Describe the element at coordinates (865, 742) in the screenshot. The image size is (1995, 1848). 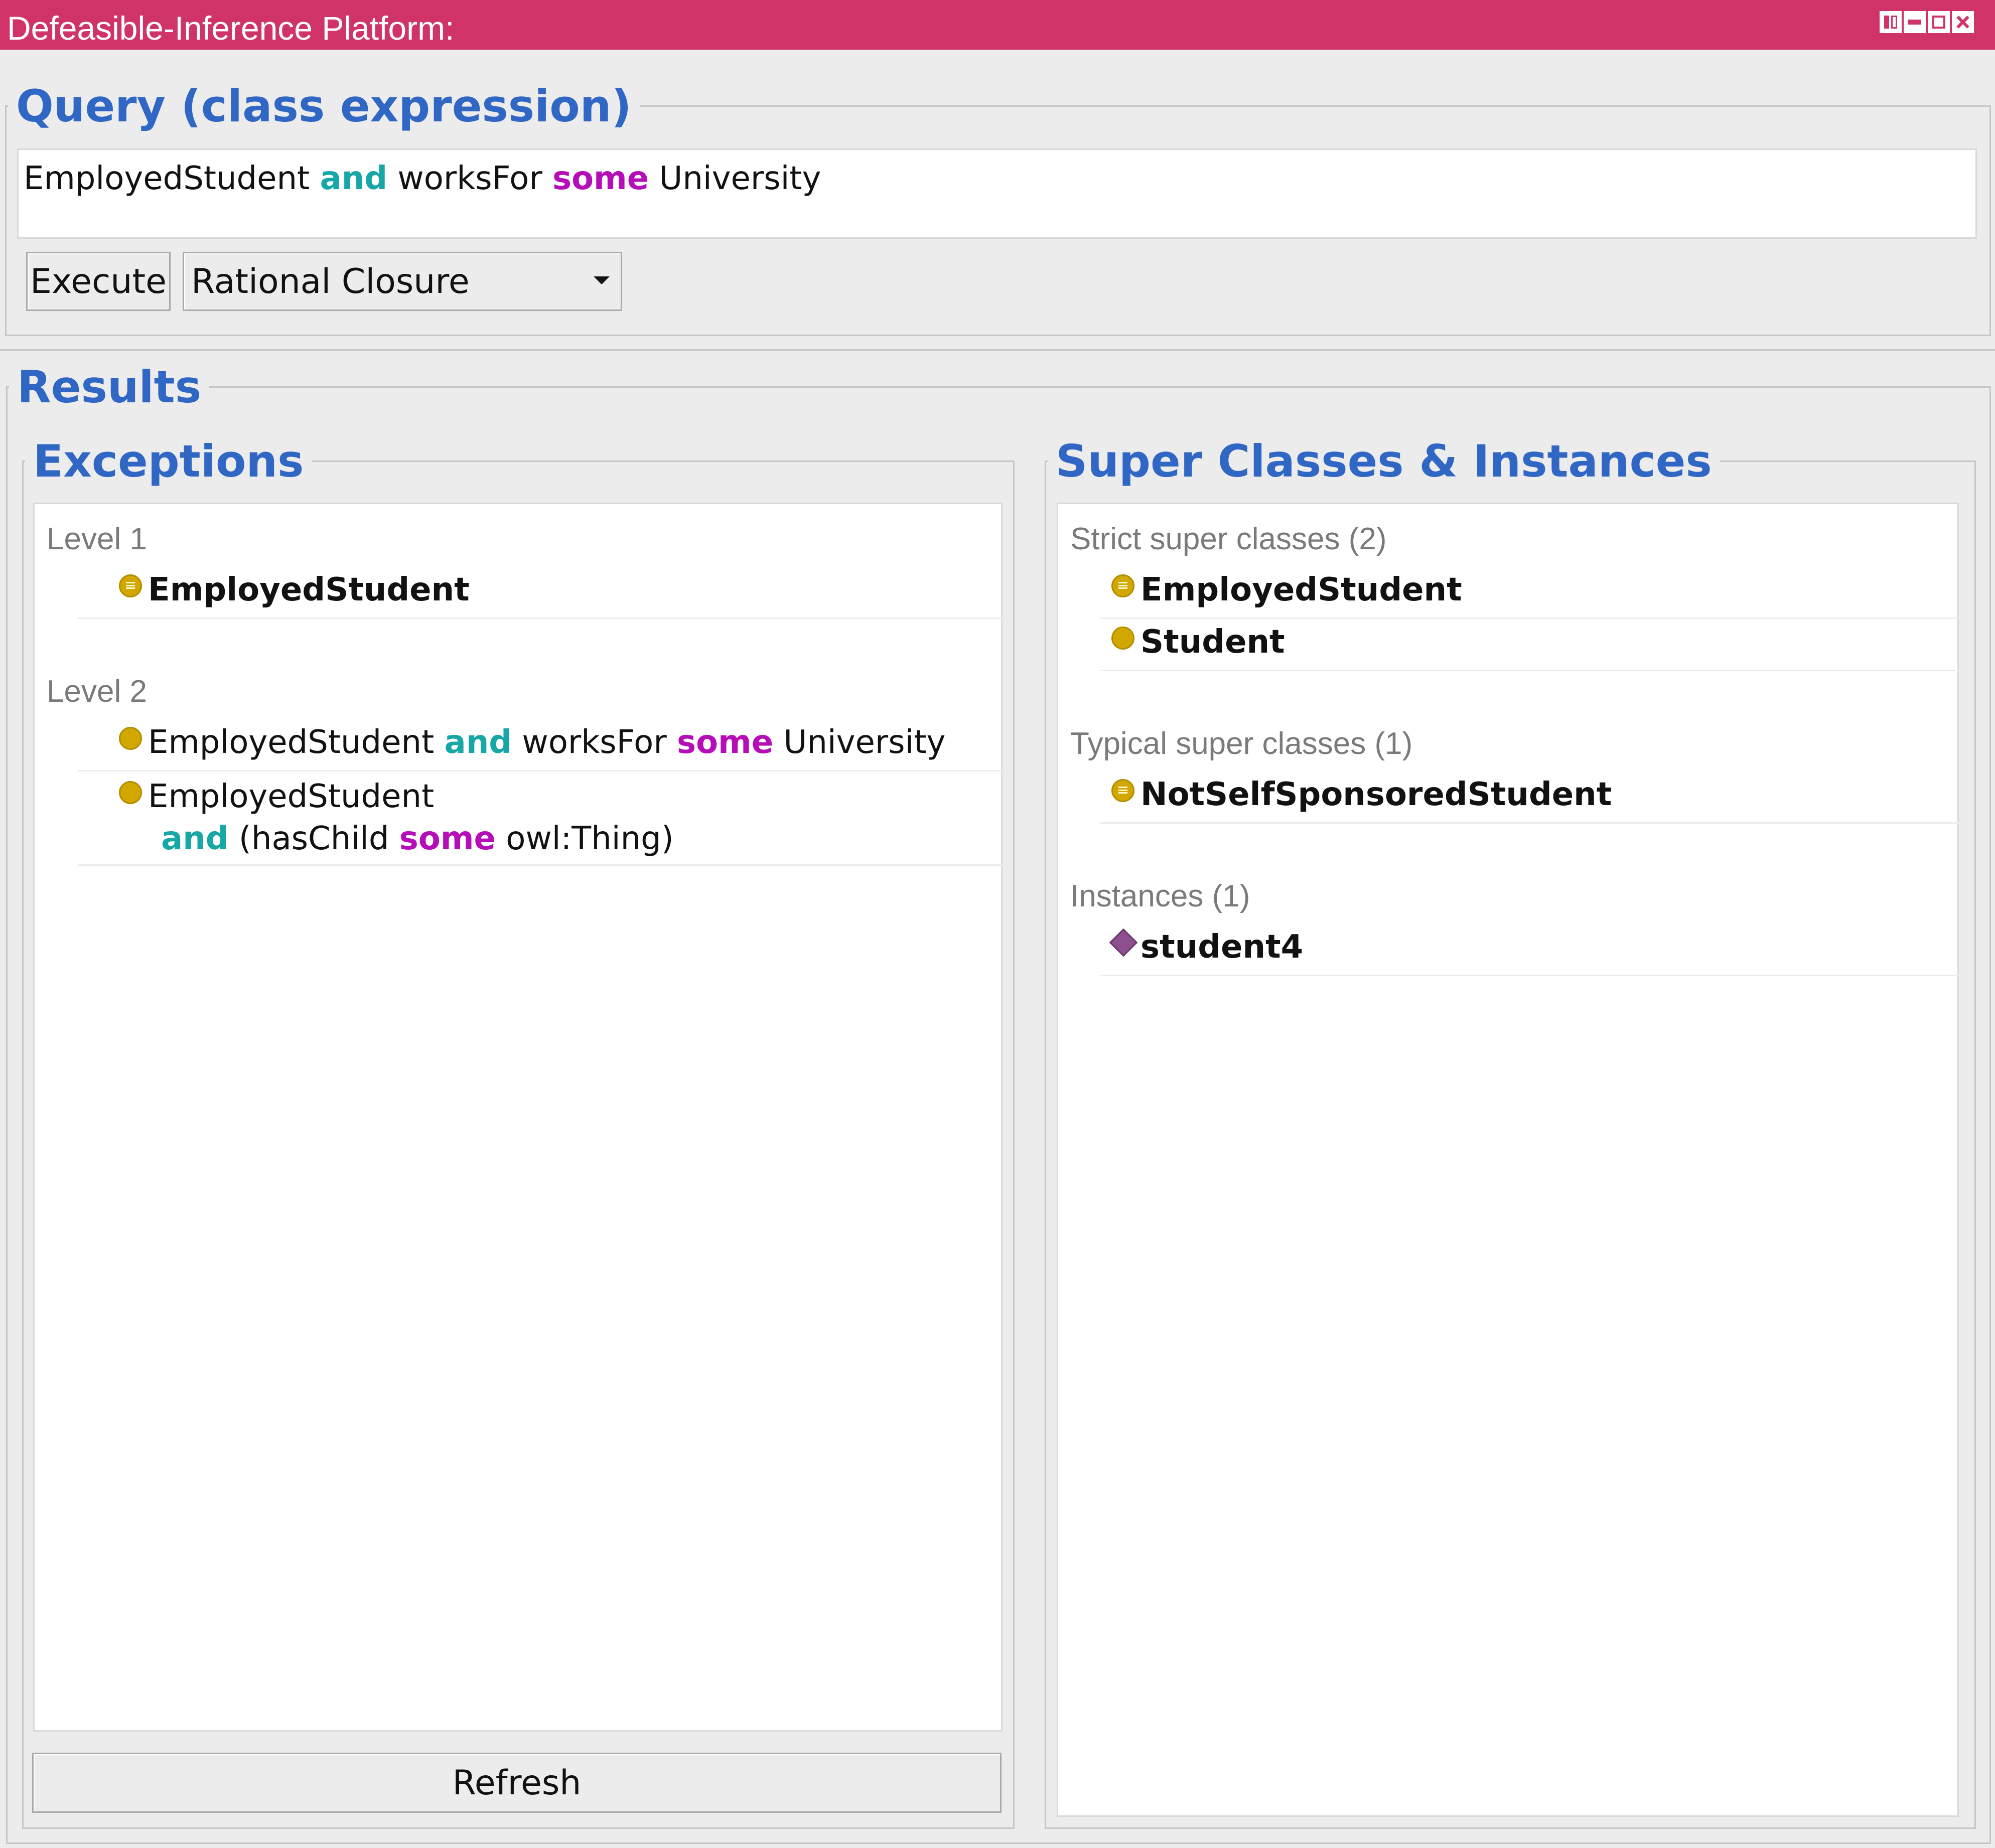
I see `token-filler: University` at that location.